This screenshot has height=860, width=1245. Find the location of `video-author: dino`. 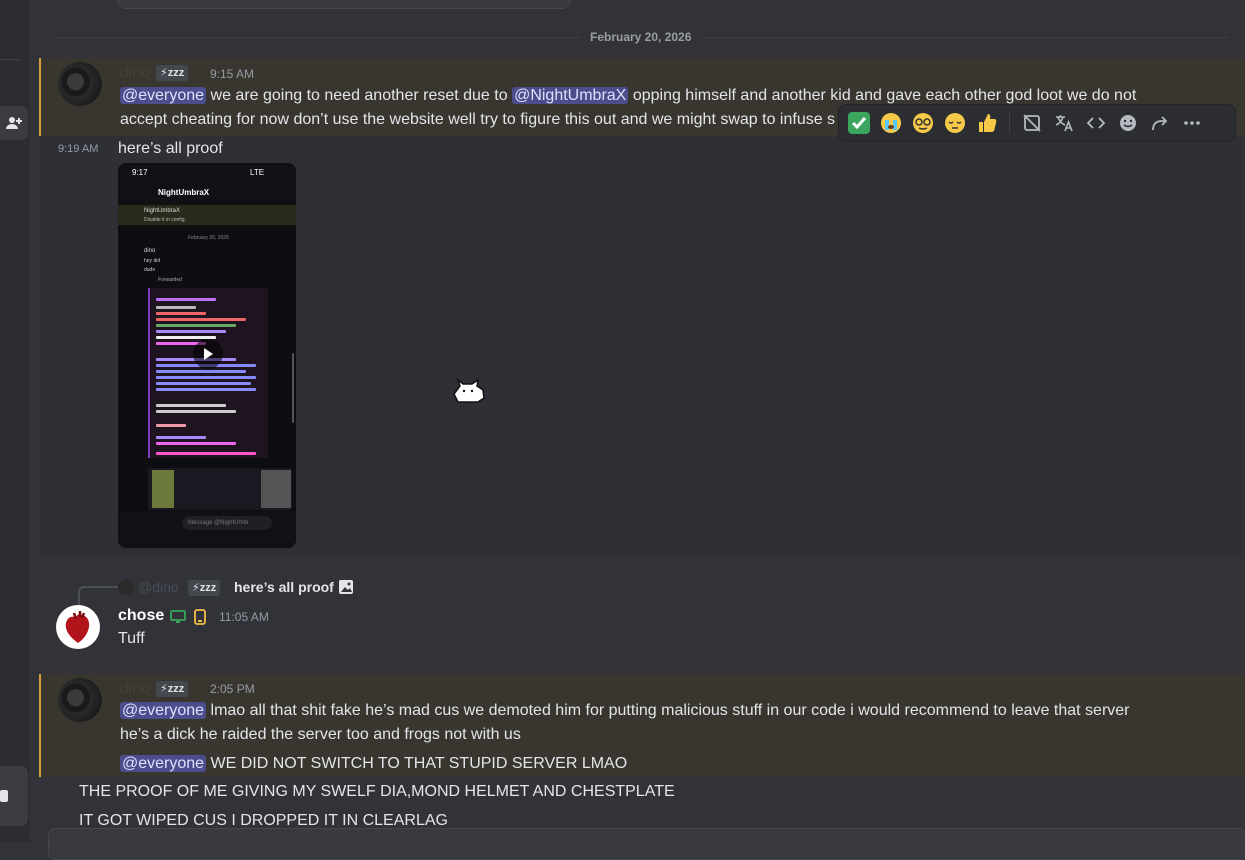

video-author: dino is located at coordinates (150, 251).